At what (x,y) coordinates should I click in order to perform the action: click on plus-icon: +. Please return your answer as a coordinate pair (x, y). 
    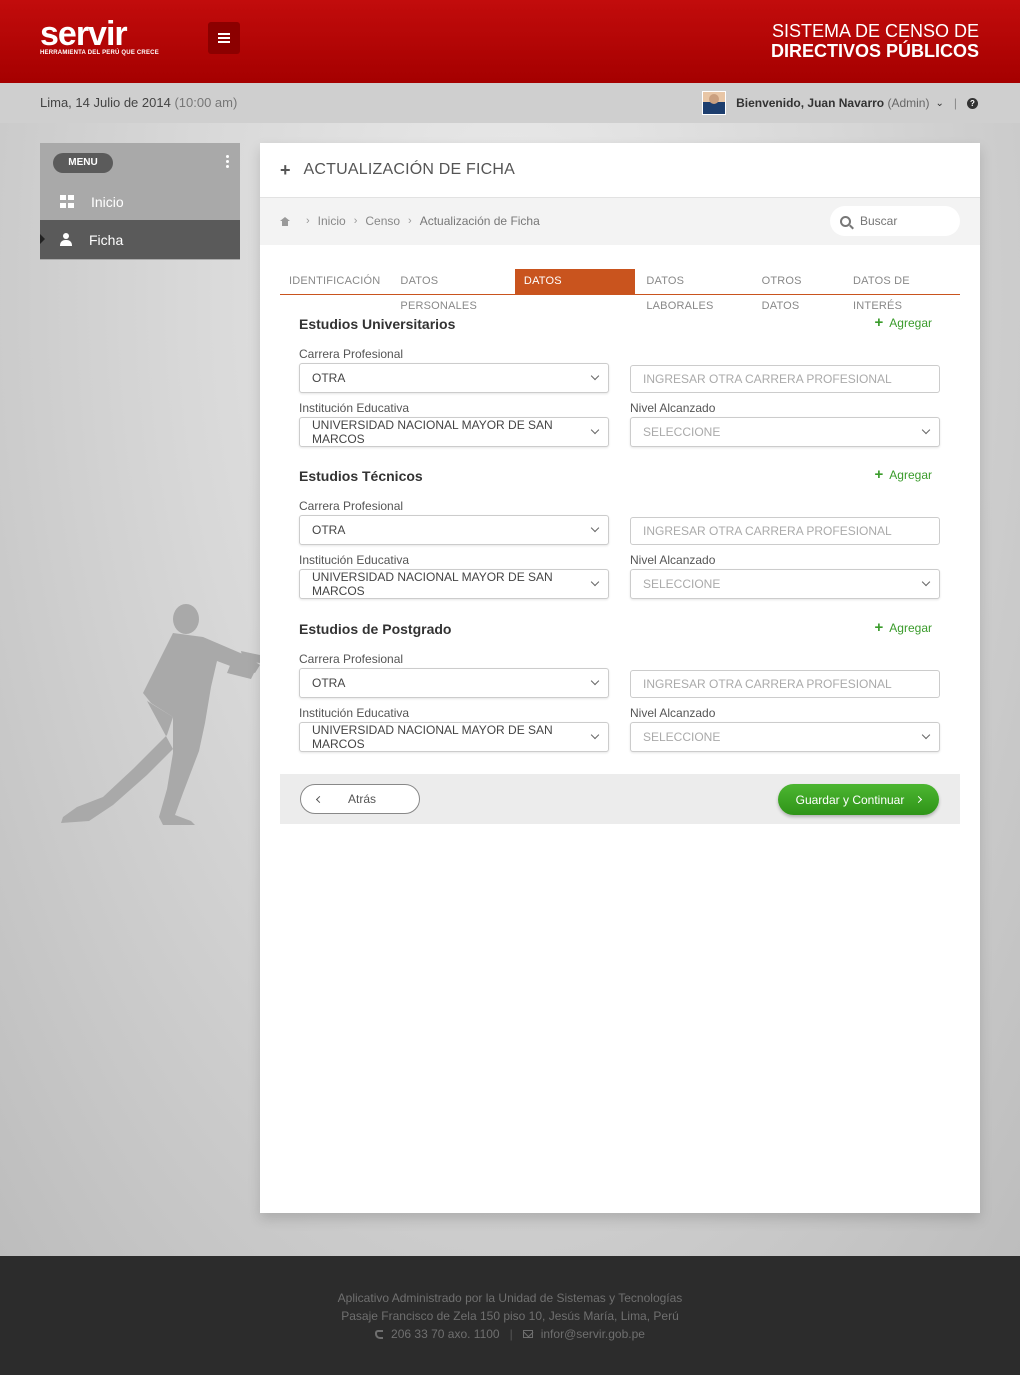
    Looking at the image, I should click on (285, 169).